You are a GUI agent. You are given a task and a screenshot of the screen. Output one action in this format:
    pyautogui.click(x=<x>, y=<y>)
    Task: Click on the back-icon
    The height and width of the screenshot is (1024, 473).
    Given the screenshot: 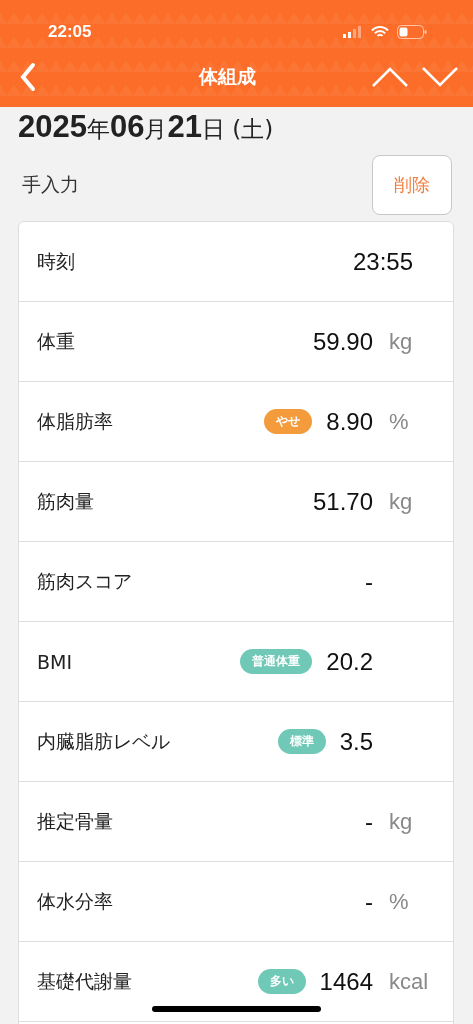 What is the action you would take?
    pyautogui.click(x=28, y=76)
    